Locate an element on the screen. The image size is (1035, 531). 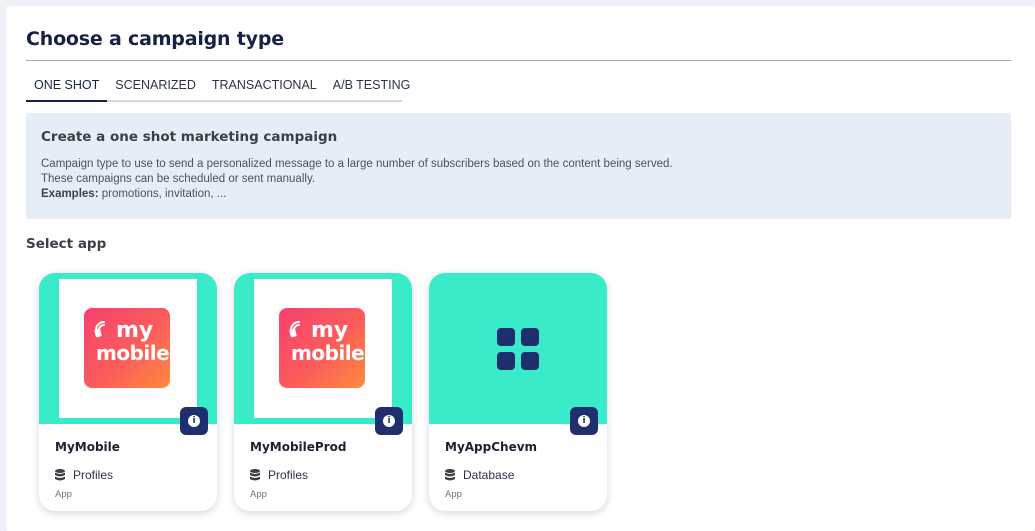
app-name: MyAppChevm is located at coordinates (491, 447).